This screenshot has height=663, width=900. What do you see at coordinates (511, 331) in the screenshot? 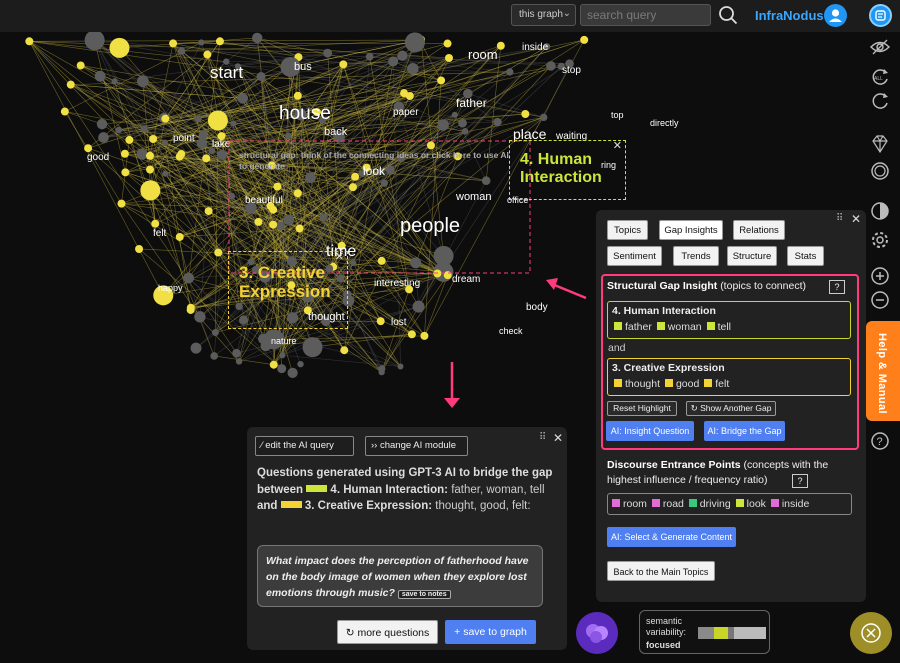
I see `node-label: check` at bounding box center [511, 331].